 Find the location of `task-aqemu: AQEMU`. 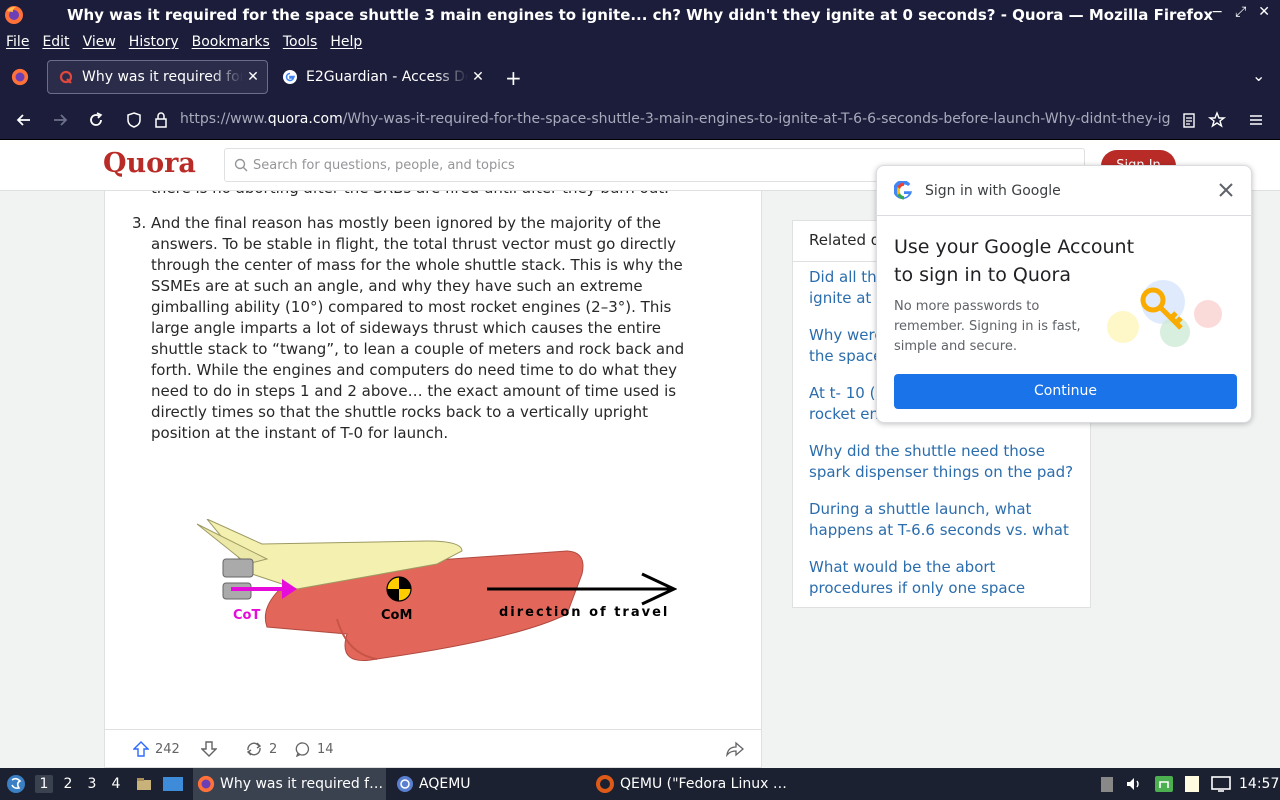

task-aqemu: AQEMU is located at coordinates (491, 784).